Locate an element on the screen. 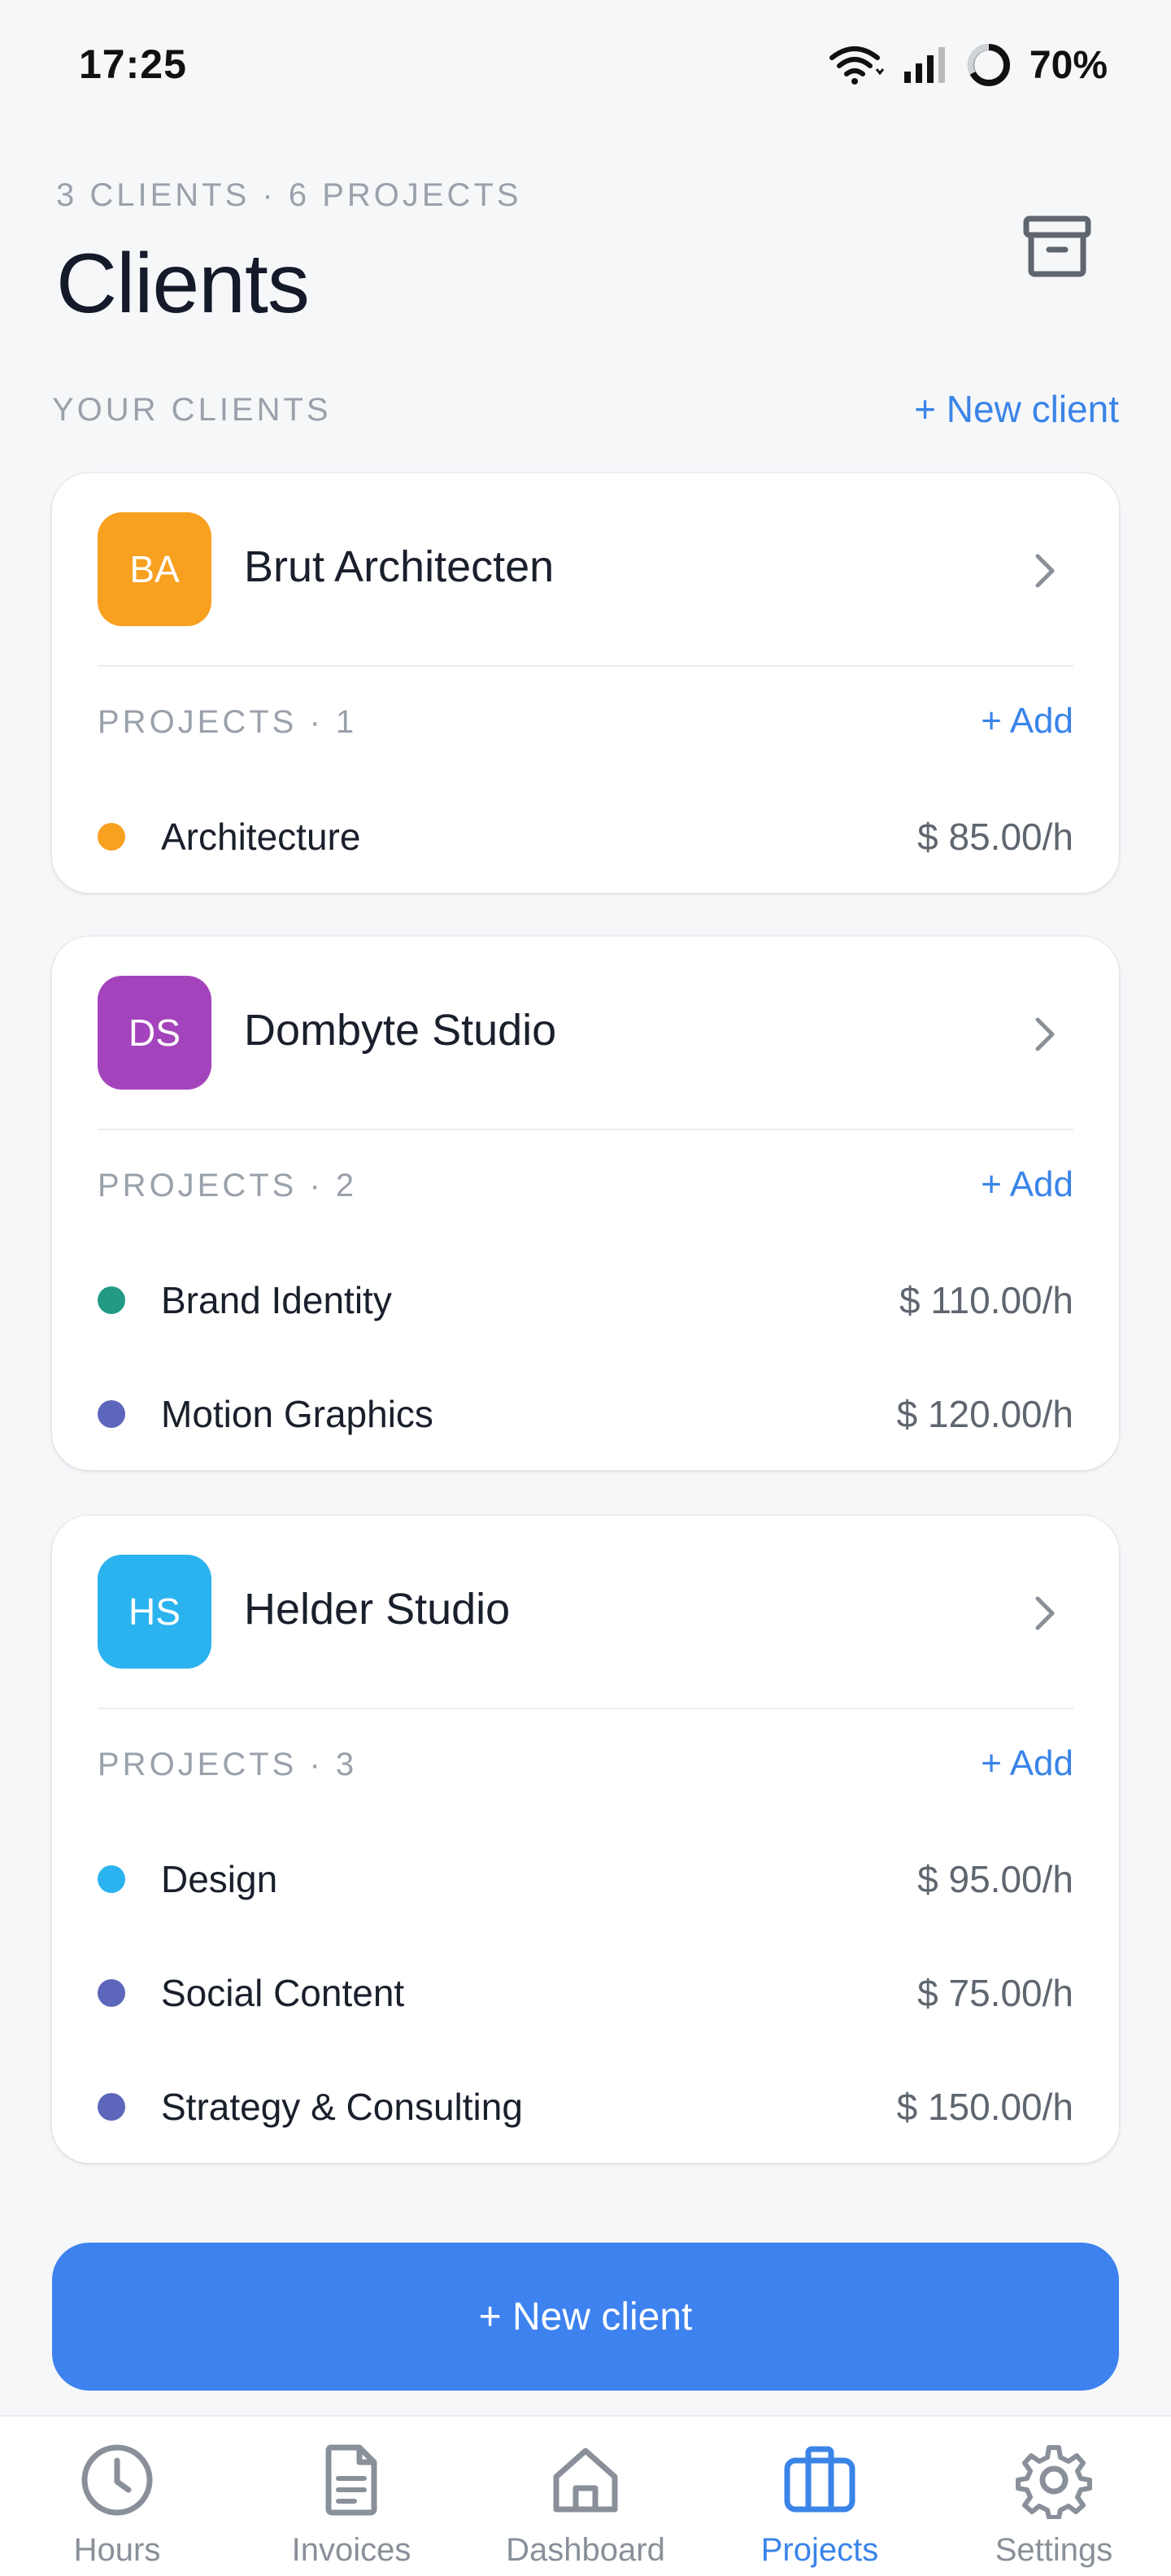 The width and height of the screenshot is (1171, 2576). archive-icon is located at coordinates (1057, 246).